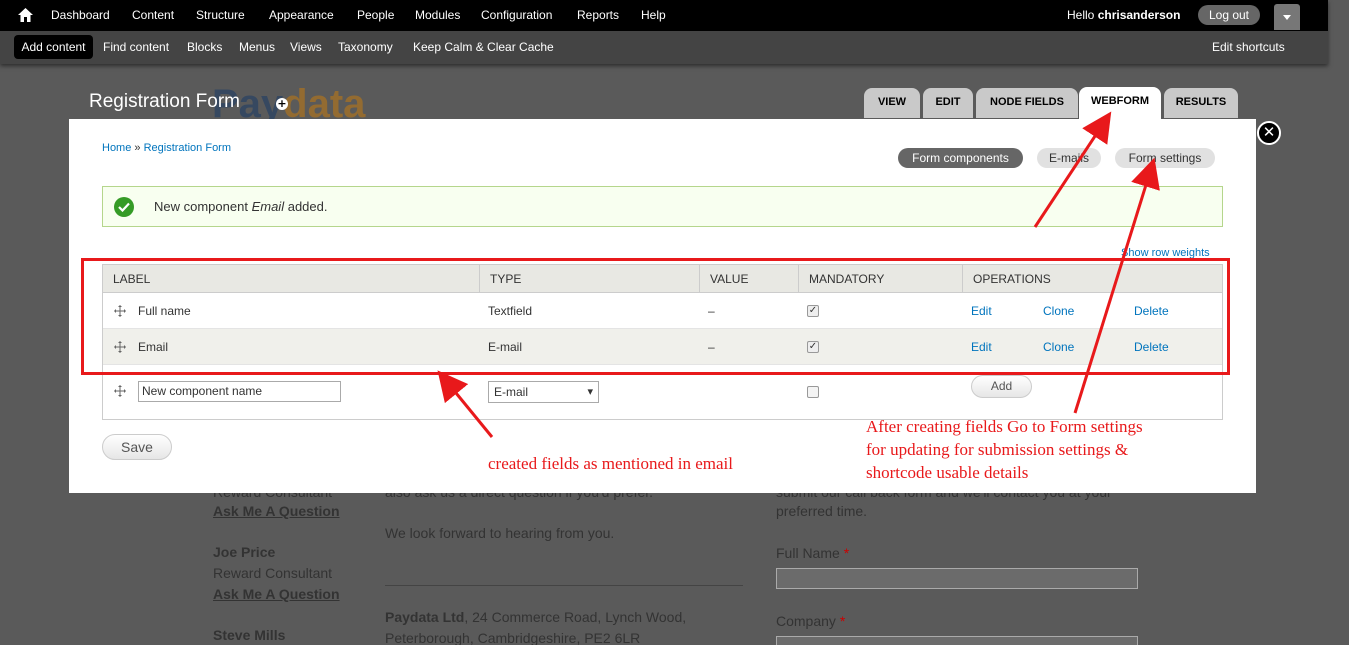 This screenshot has width=1349, height=645. What do you see at coordinates (1072, 169) in the screenshot?
I see `arrow-to-webform-tab` at bounding box center [1072, 169].